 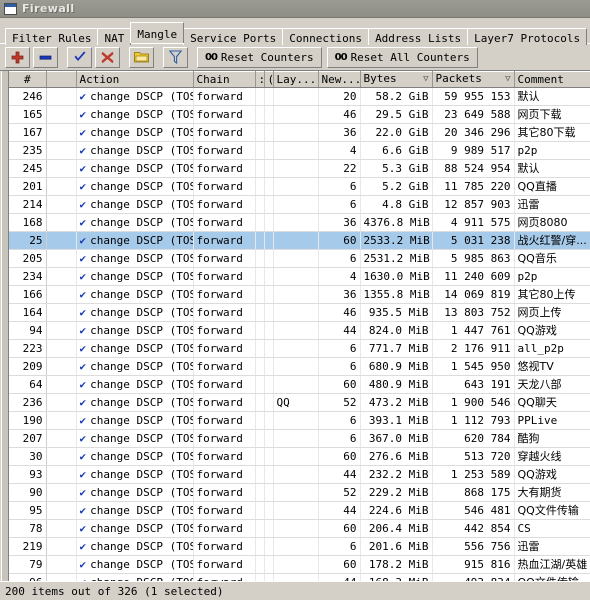 What do you see at coordinates (28, 79) in the screenshot?
I see `column-header-id: #` at bounding box center [28, 79].